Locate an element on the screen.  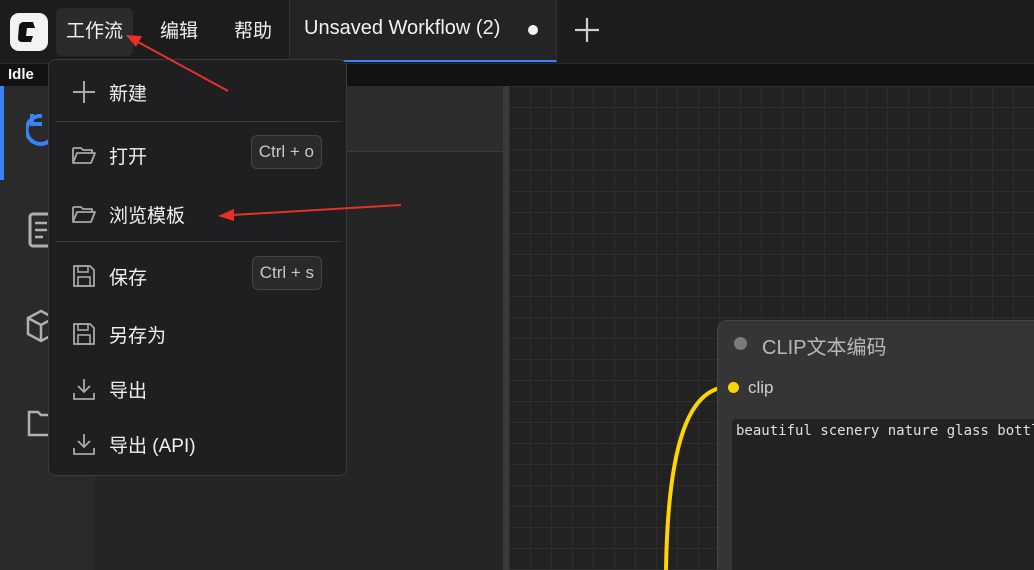
shortcut-hint: Ctrl + o is located at coordinates (286, 152).